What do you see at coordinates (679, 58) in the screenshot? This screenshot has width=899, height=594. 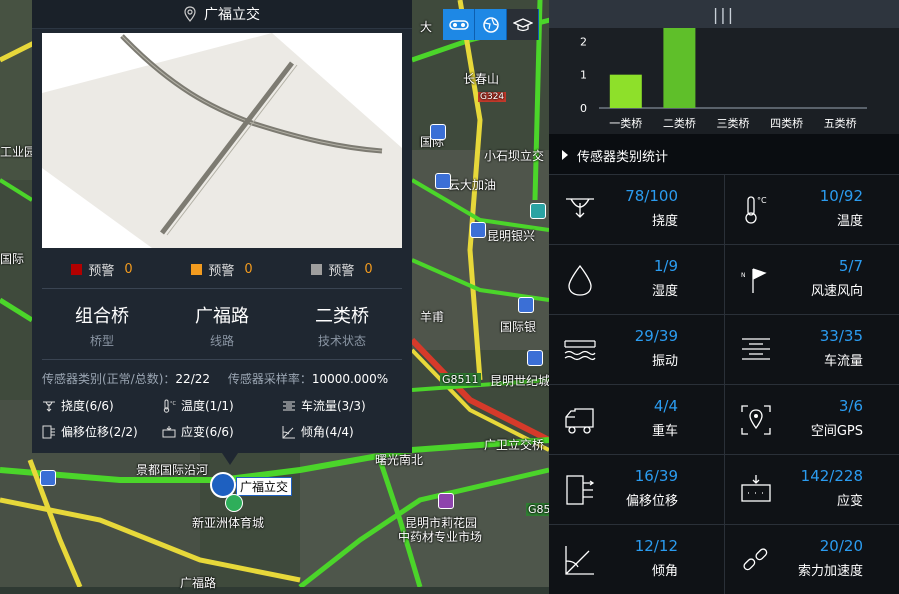 I see `bar-二类桥` at bounding box center [679, 58].